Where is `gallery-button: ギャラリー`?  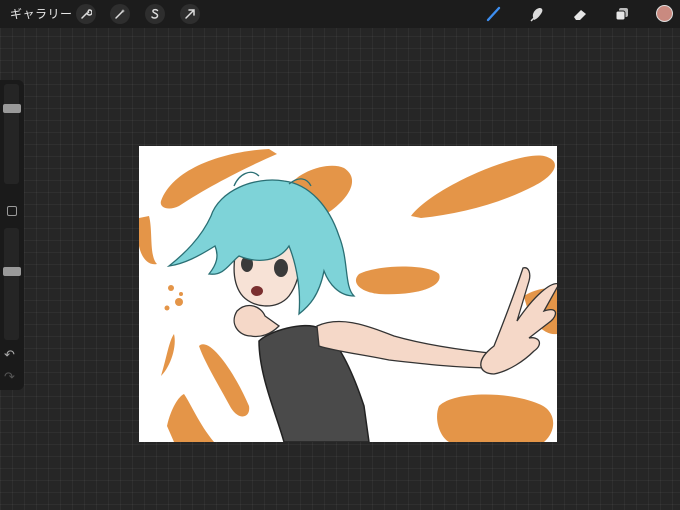 gallery-button: ギャラリー is located at coordinates (41, 13).